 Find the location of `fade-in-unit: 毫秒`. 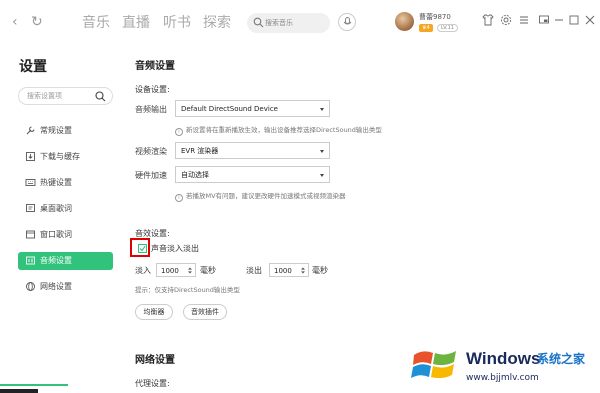

fade-in-unit: 毫秒 is located at coordinates (208, 270).